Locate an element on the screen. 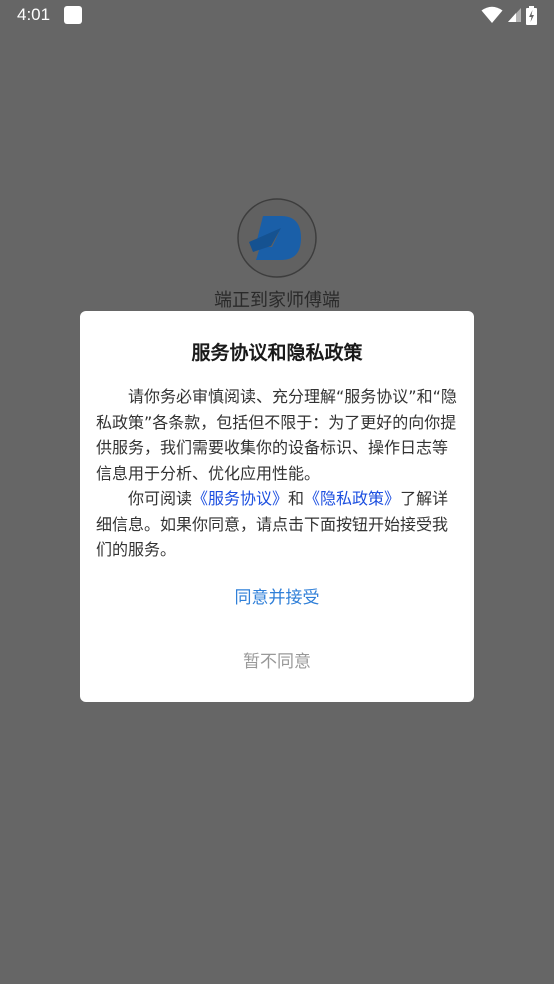 The width and height of the screenshot is (554, 984). cellular-signal-icon is located at coordinates (514, 15).